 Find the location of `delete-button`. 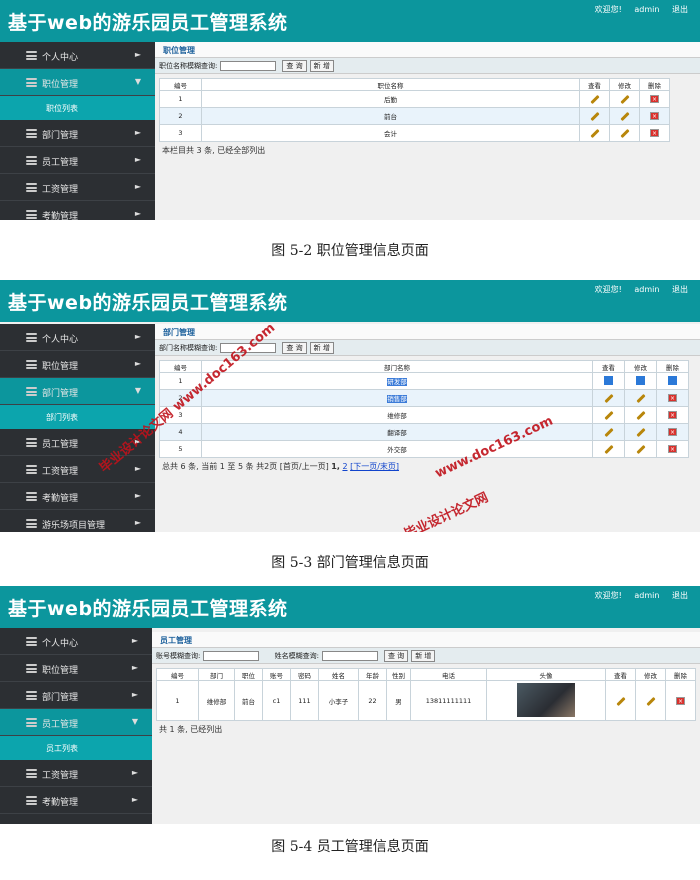

delete-button is located at coordinates (672, 381).